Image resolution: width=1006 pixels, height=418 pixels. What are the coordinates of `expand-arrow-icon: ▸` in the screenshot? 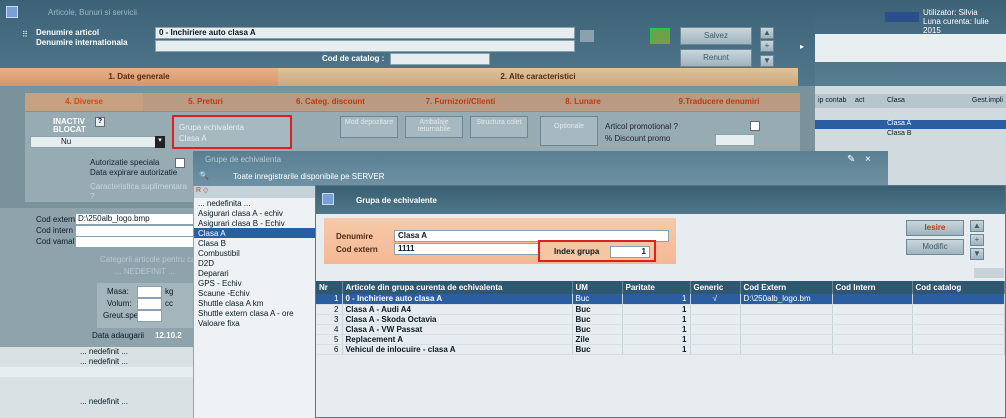 It's located at (802, 46).